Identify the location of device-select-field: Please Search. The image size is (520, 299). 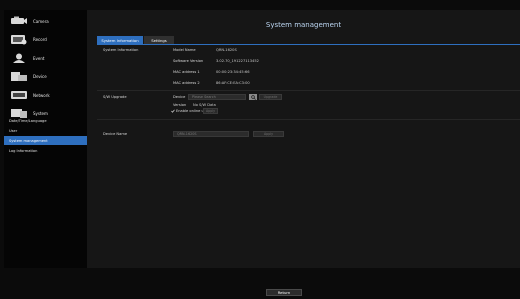
(217, 97).